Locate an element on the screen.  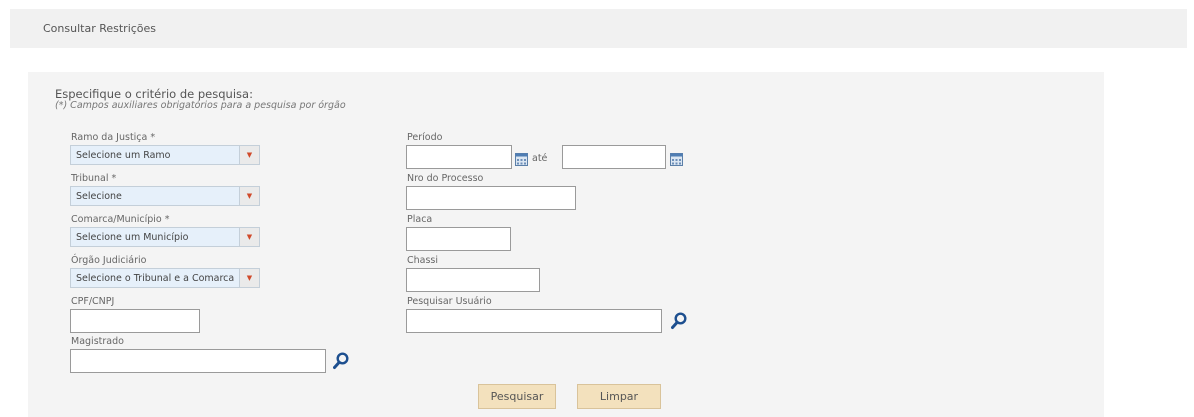
magistrado-search-icon is located at coordinates (341, 361).